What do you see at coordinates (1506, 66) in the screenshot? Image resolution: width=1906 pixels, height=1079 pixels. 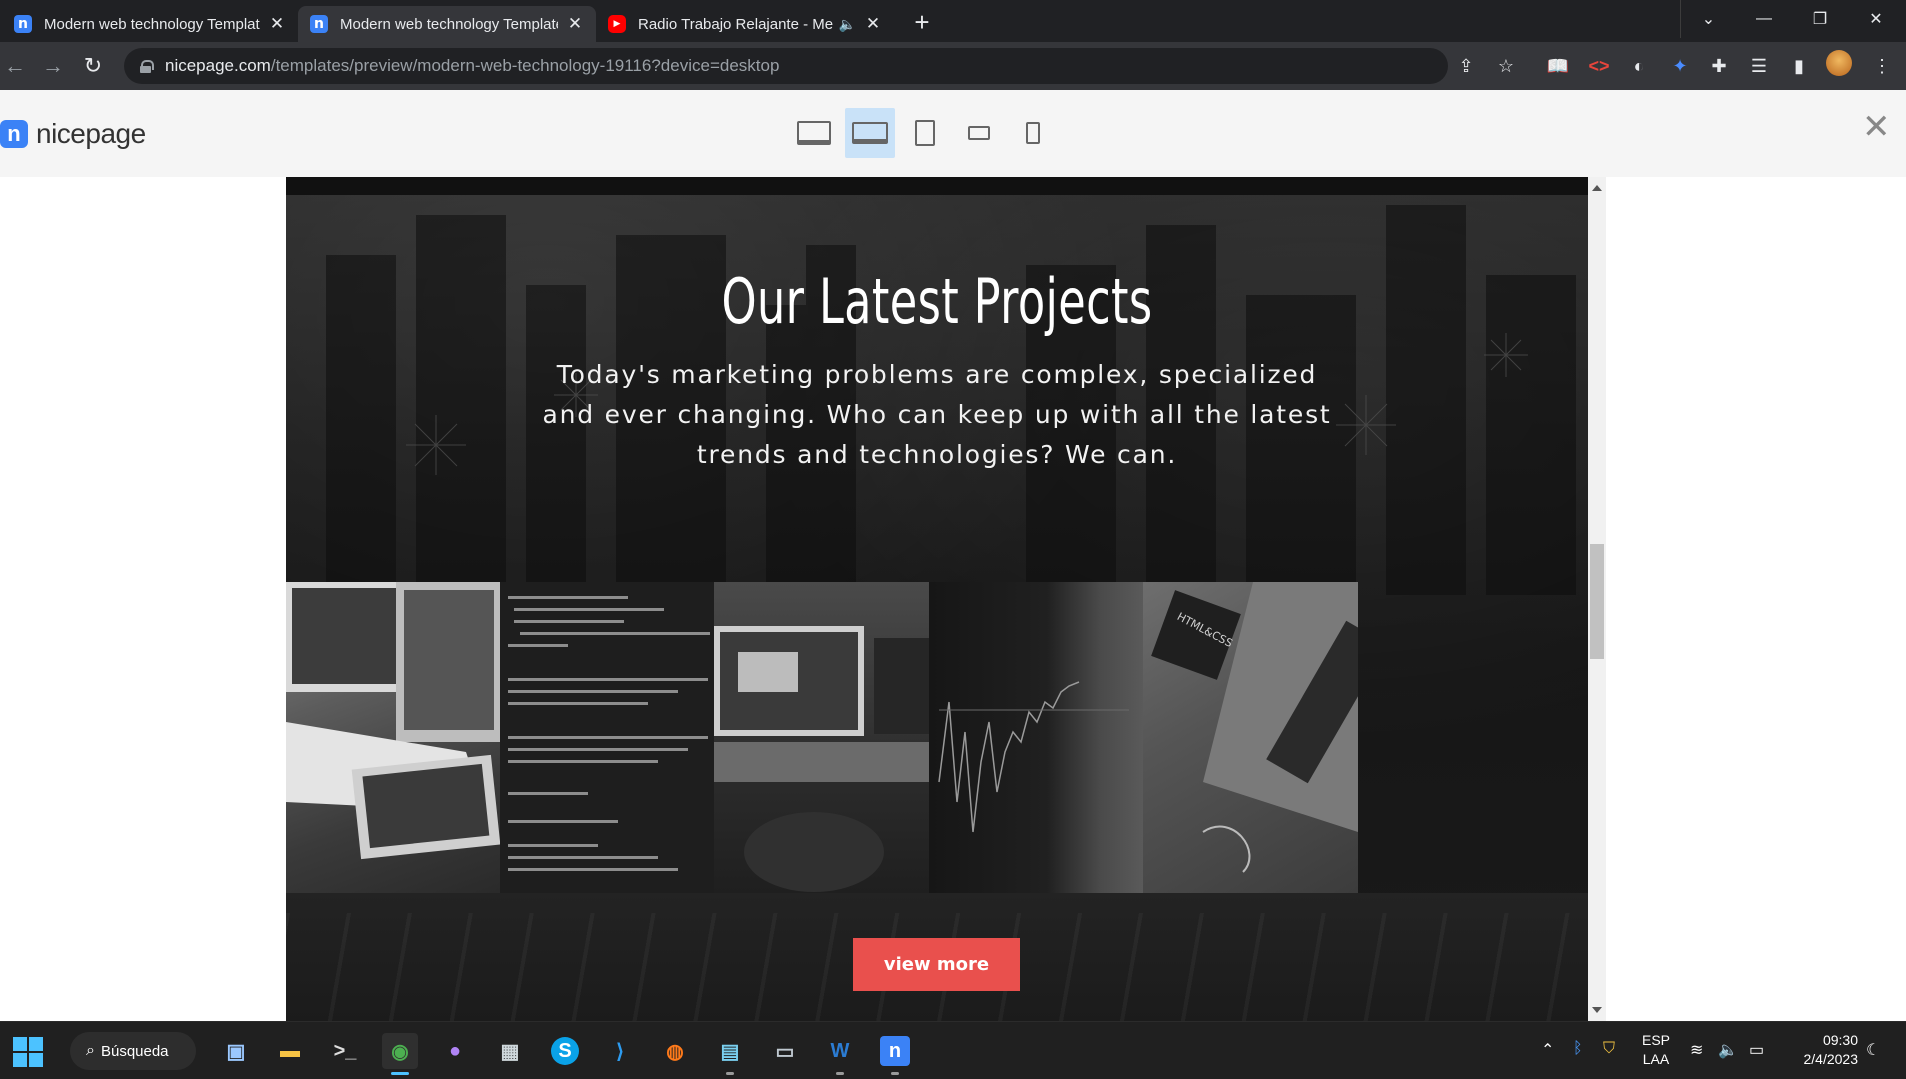 I see `bookmark-star-icon: ☆` at bounding box center [1506, 66].